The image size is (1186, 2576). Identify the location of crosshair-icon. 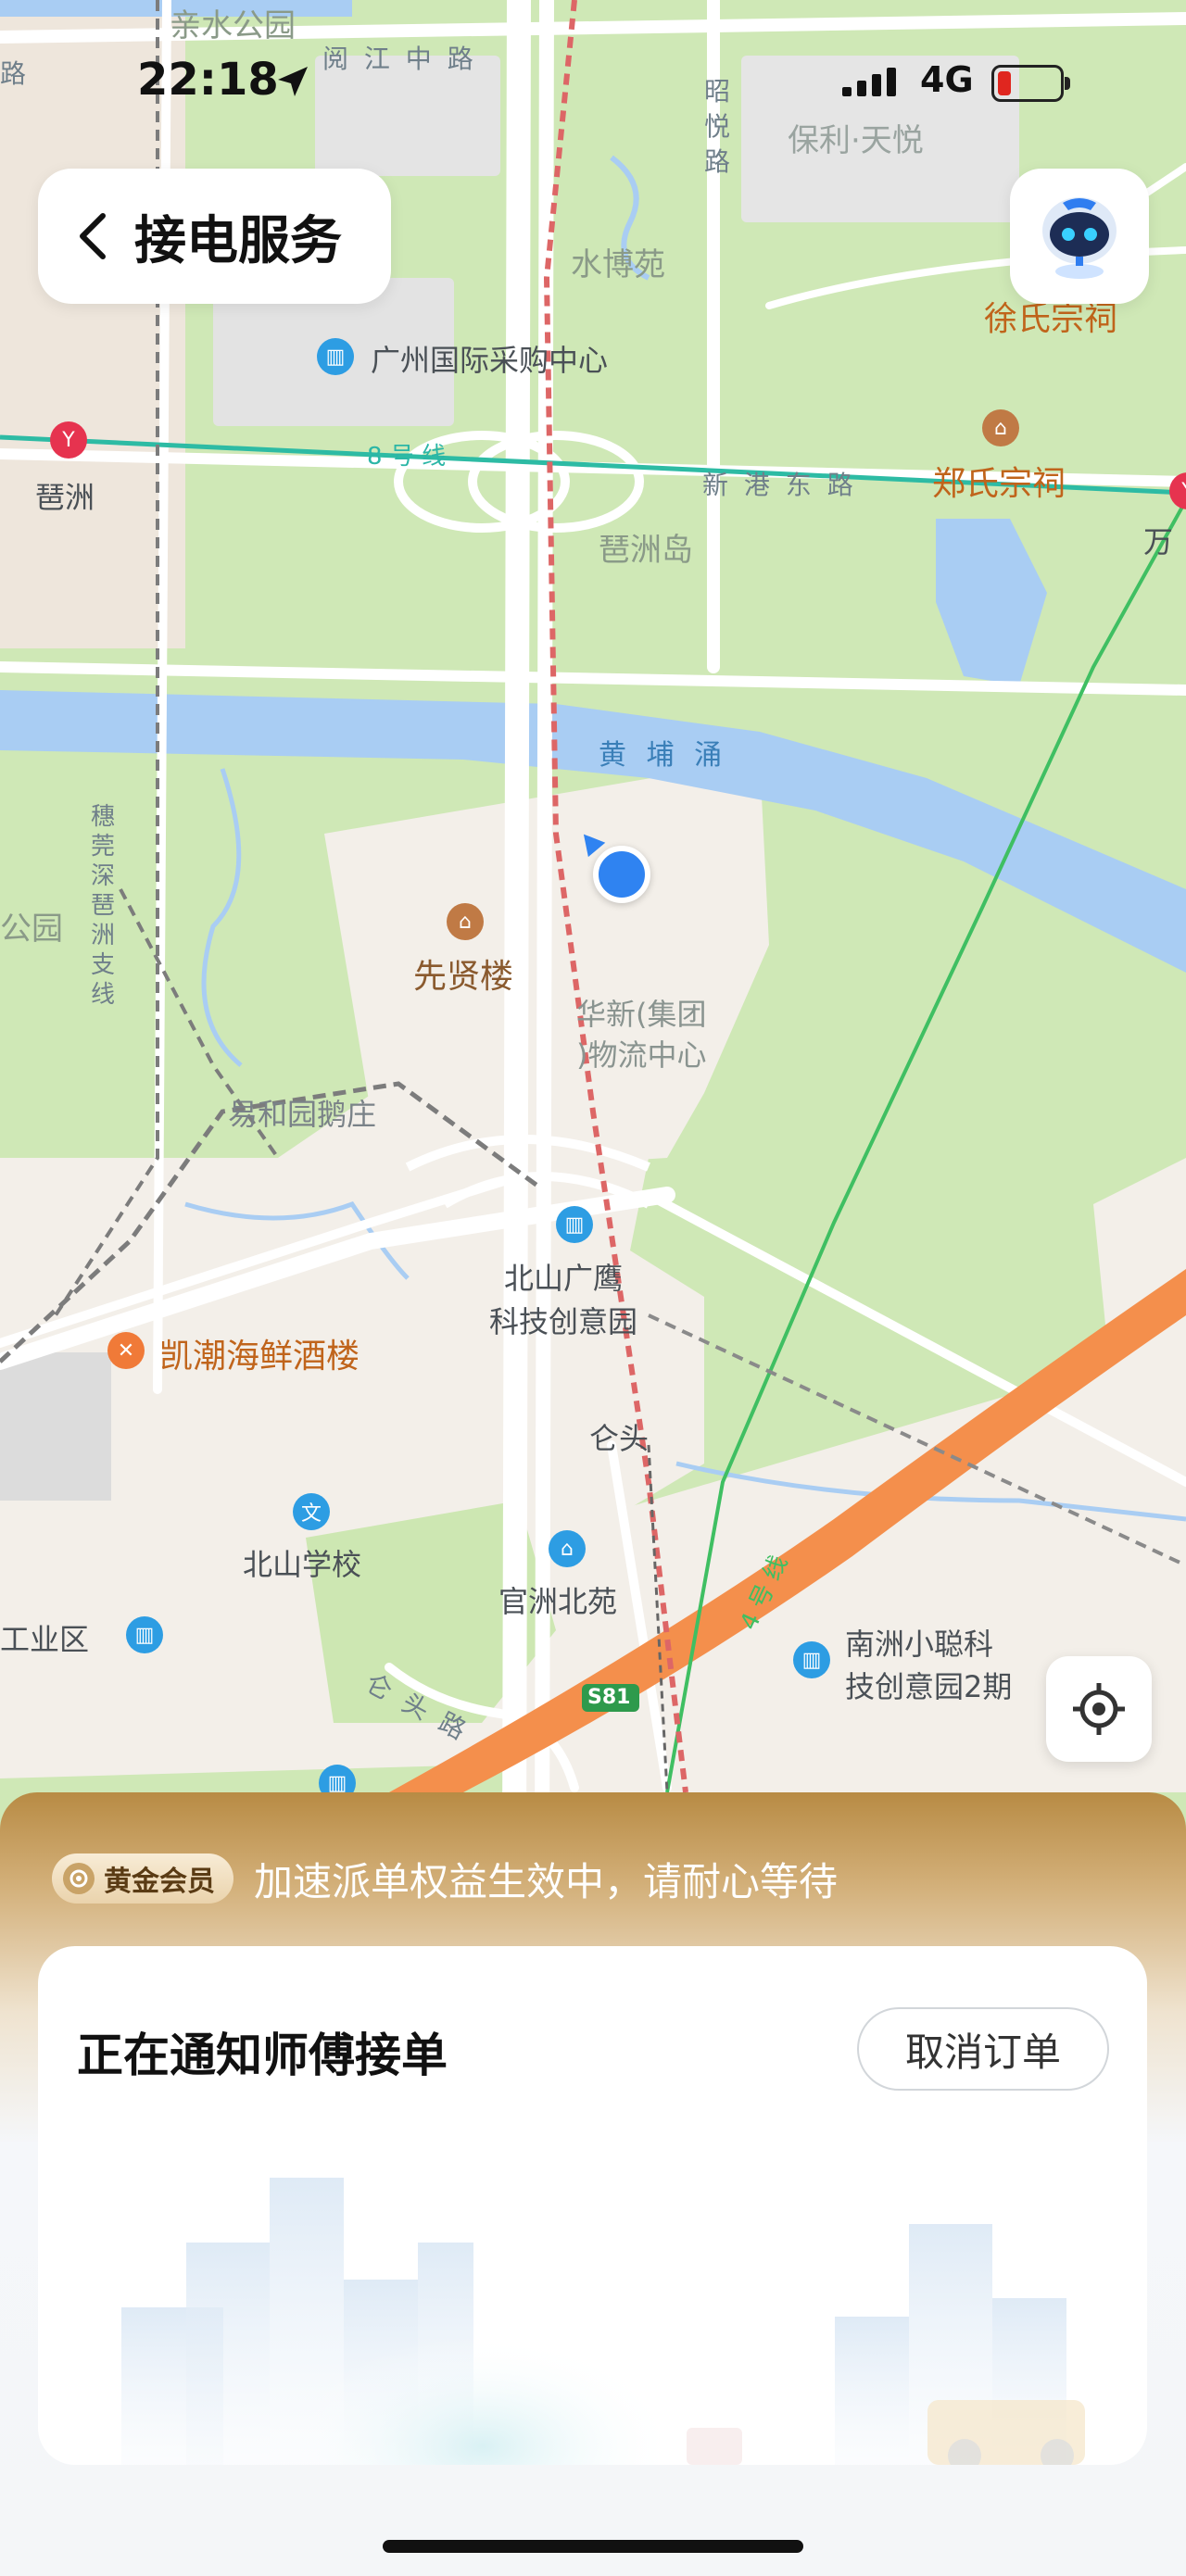
(1099, 1709).